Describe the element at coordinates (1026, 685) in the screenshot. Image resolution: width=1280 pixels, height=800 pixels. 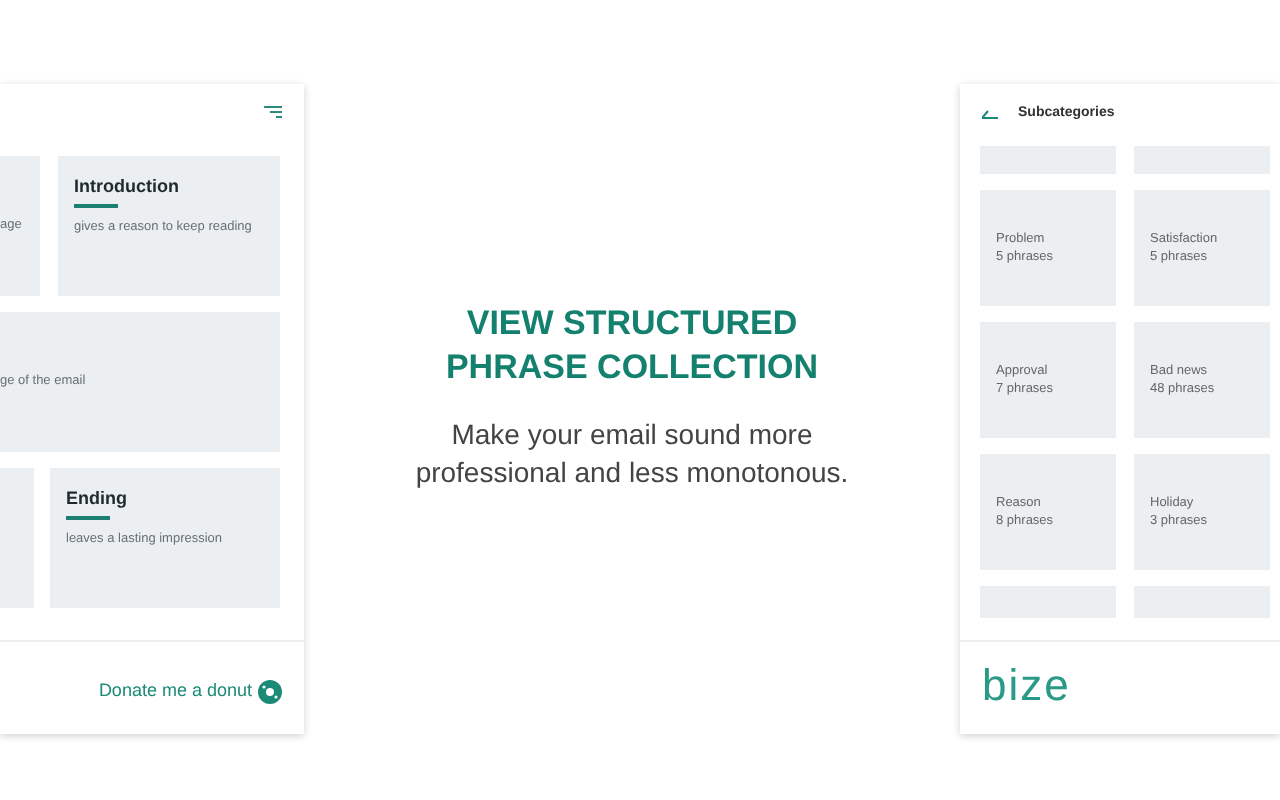
I see `logo: bize` at that location.